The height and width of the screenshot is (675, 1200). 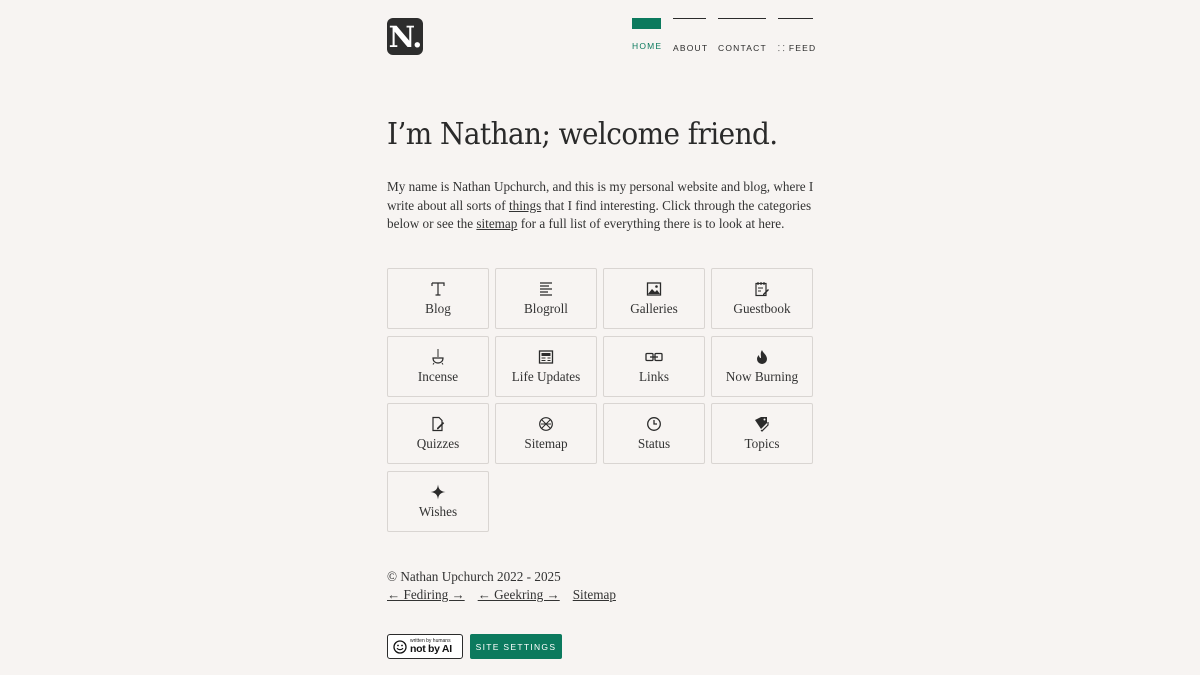 What do you see at coordinates (654, 357) in the screenshot?
I see `chain-link-icon` at bounding box center [654, 357].